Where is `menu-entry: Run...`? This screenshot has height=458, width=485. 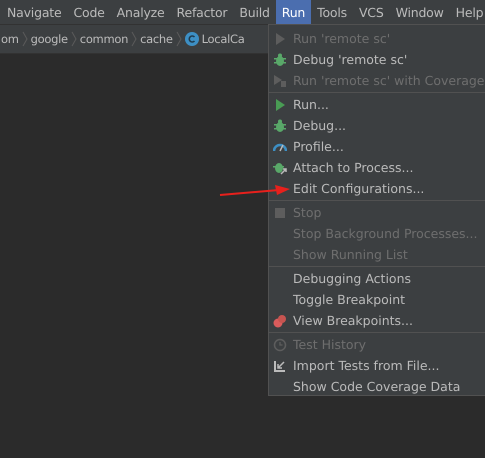
menu-entry: Run... is located at coordinates (377, 104).